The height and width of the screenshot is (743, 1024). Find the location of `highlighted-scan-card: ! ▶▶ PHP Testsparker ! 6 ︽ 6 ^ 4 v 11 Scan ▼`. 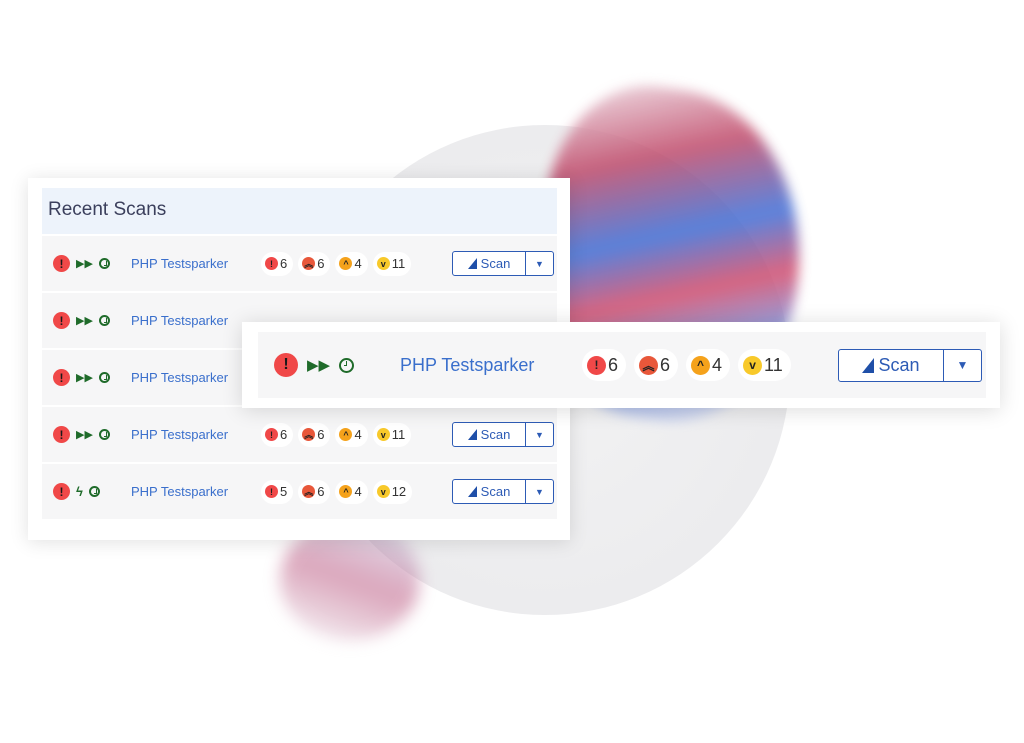

highlighted-scan-card: ! ▶▶ PHP Testsparker ! 6 ︽ 6 ^ 4 v 11 Scan ▼ is located at coordinates (621, 365).